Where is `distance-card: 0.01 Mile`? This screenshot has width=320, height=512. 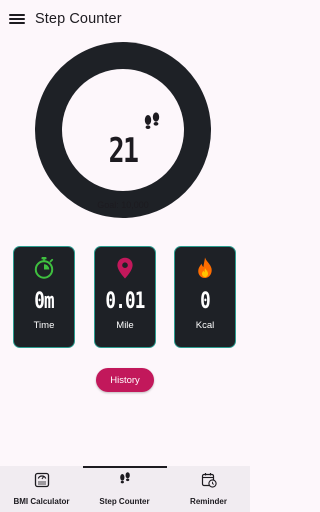 distance-card: 0.01 Mile is located at coordinates (125, 297).